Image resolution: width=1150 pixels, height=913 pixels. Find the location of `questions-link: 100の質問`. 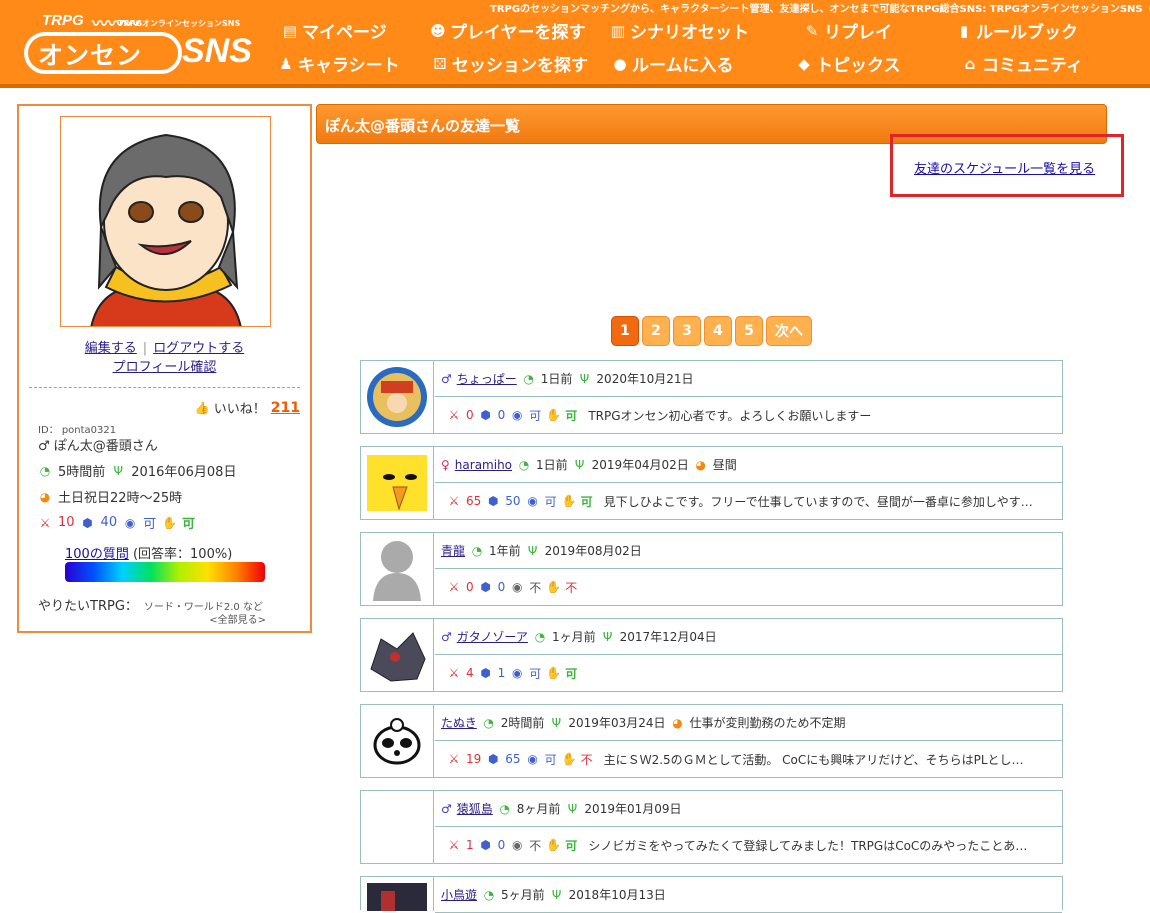

questions-link: 100の質問 is located at coordinates (97, 554).